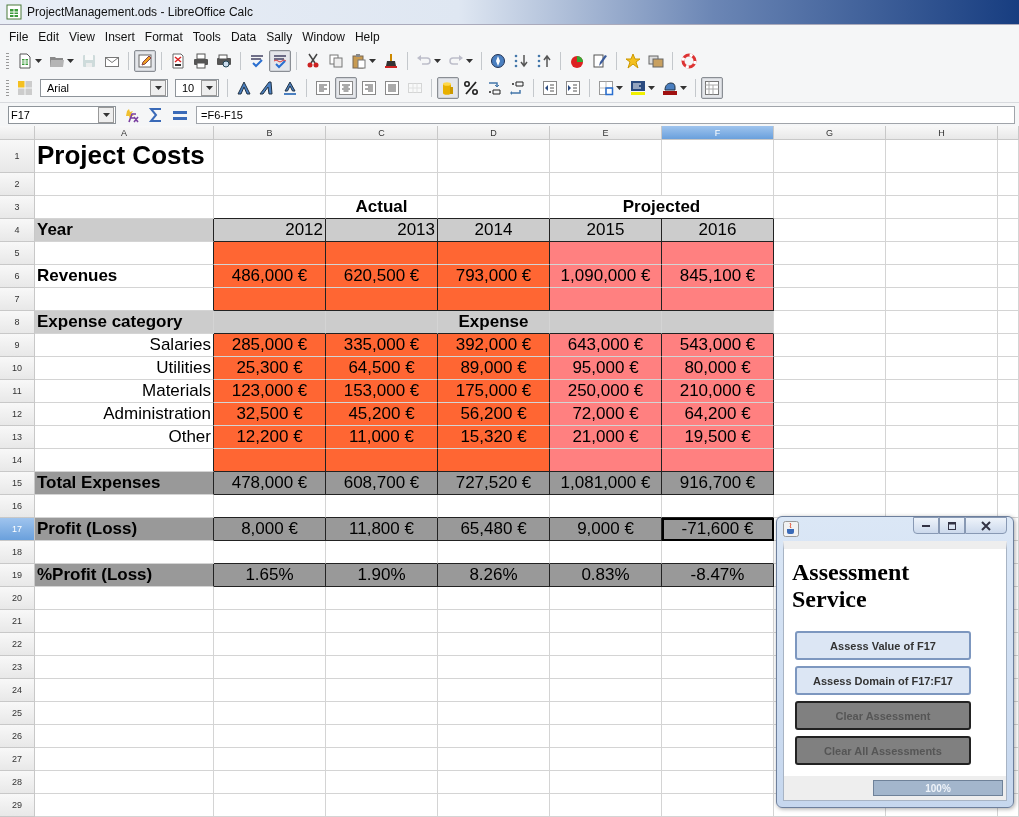 The height and width of the screenshot is (817, 1019). Describe the element at coordinates (124, 483) in the screenshot. I see `table-cell: Total Expenses` at that location.